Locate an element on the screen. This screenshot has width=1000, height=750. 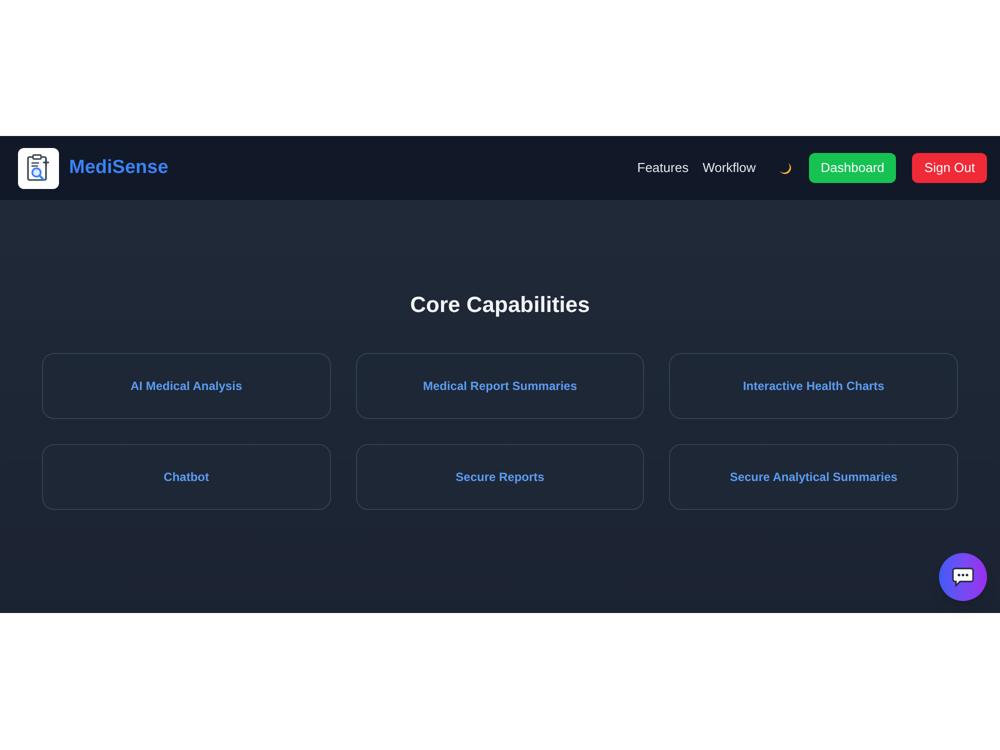
chat-button is located at coordinates (963, 577).